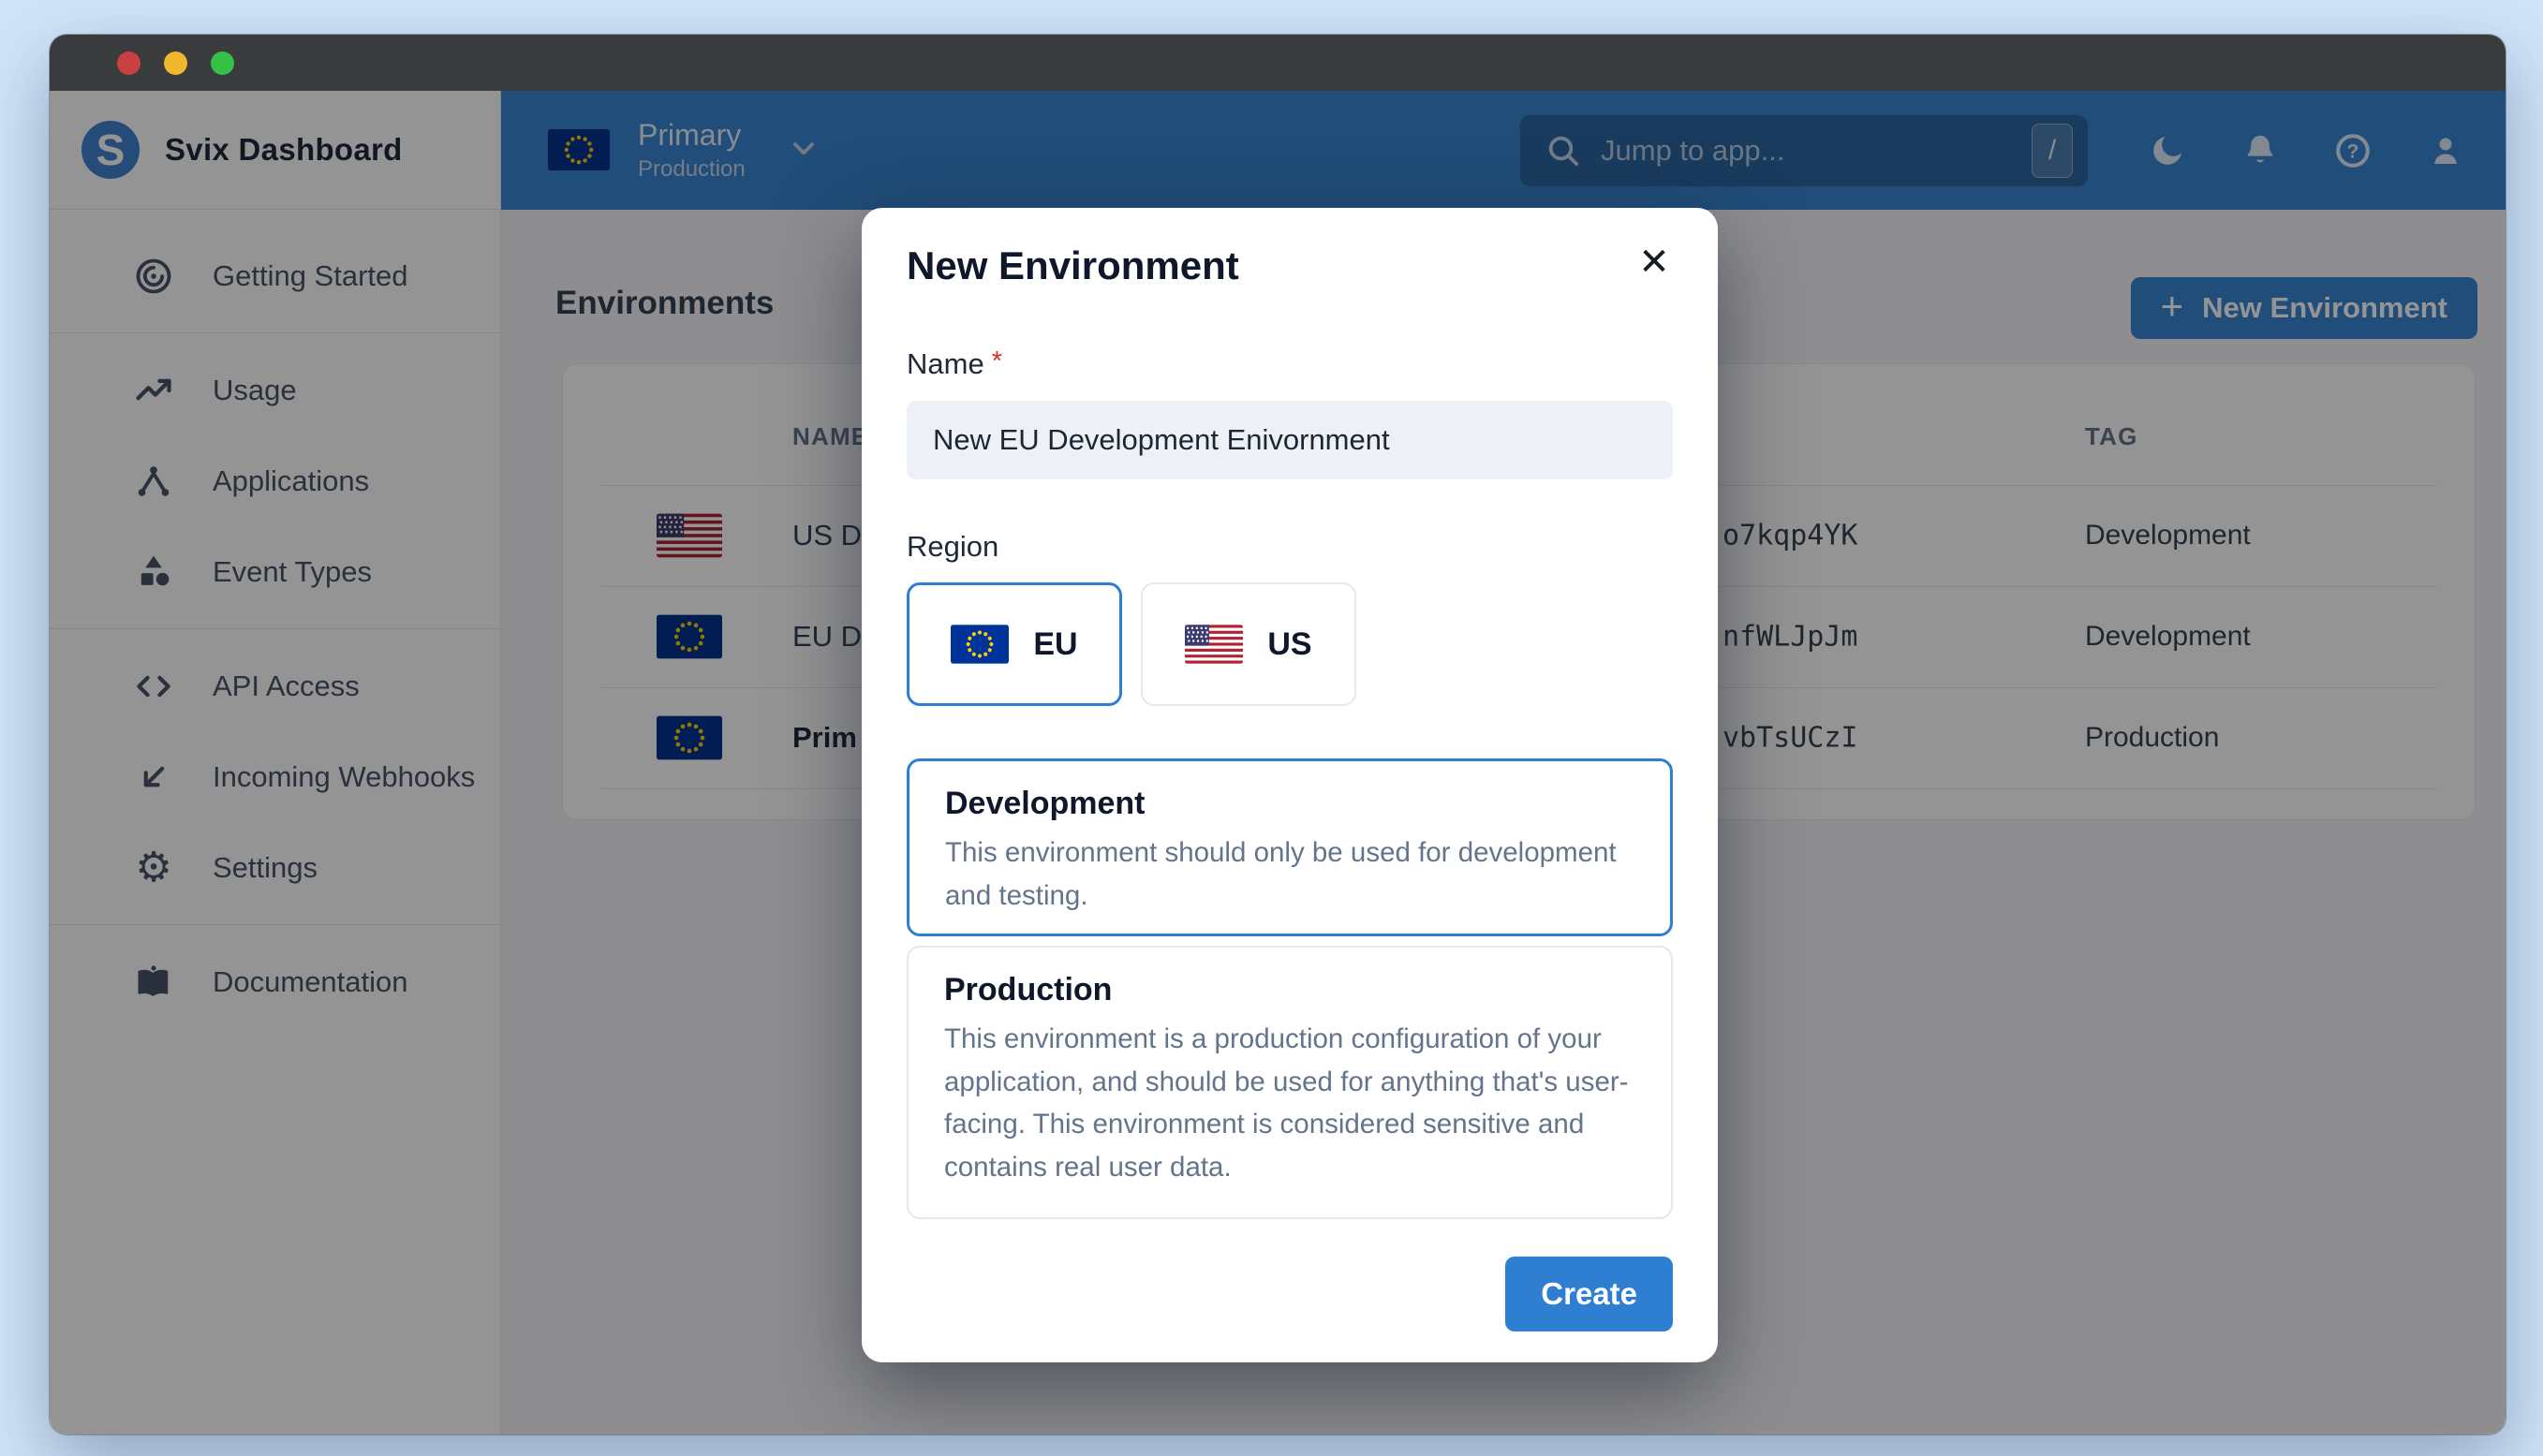 Image resolution: width=2543 pixels, height=1456 pixels. What do you see at coordinates (1589, 1294) in the screenshot?
I see `create-button: Create` at bounding box center [1589, 1294].